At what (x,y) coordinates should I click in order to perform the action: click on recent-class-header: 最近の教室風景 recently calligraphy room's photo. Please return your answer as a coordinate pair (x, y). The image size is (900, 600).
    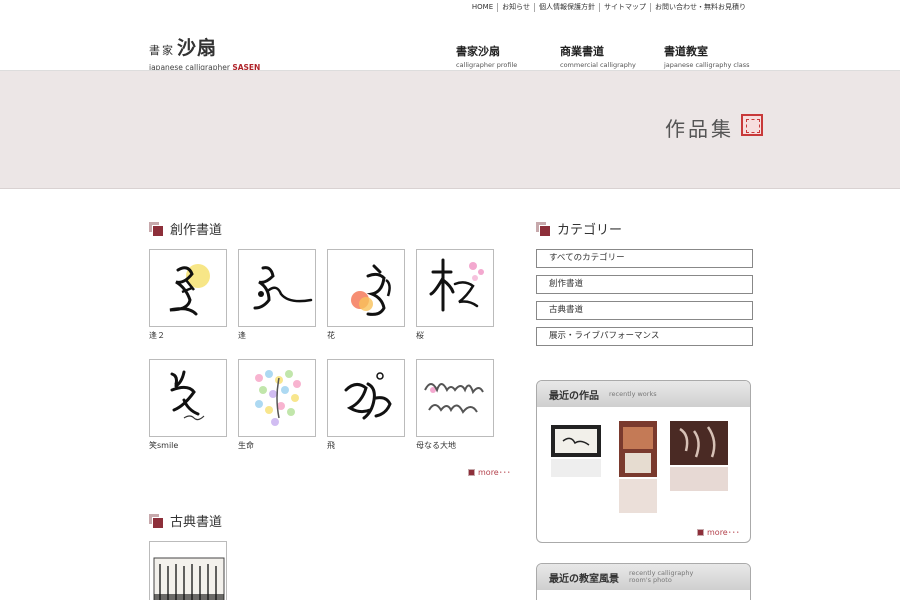
    Looking at the image, I should click on (643, 577).